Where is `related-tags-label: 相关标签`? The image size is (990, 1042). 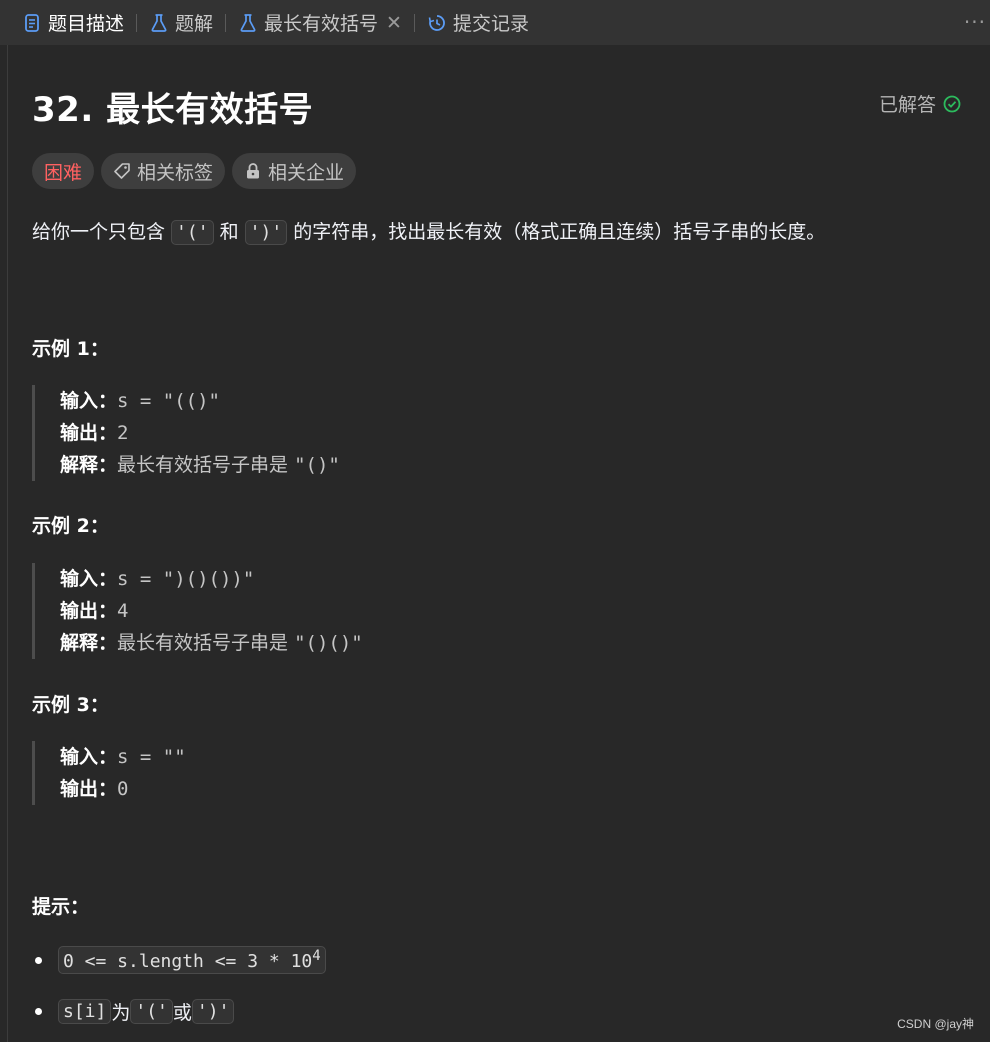 related-tags-label: 相关标签 is located at coordinates (175, 172).